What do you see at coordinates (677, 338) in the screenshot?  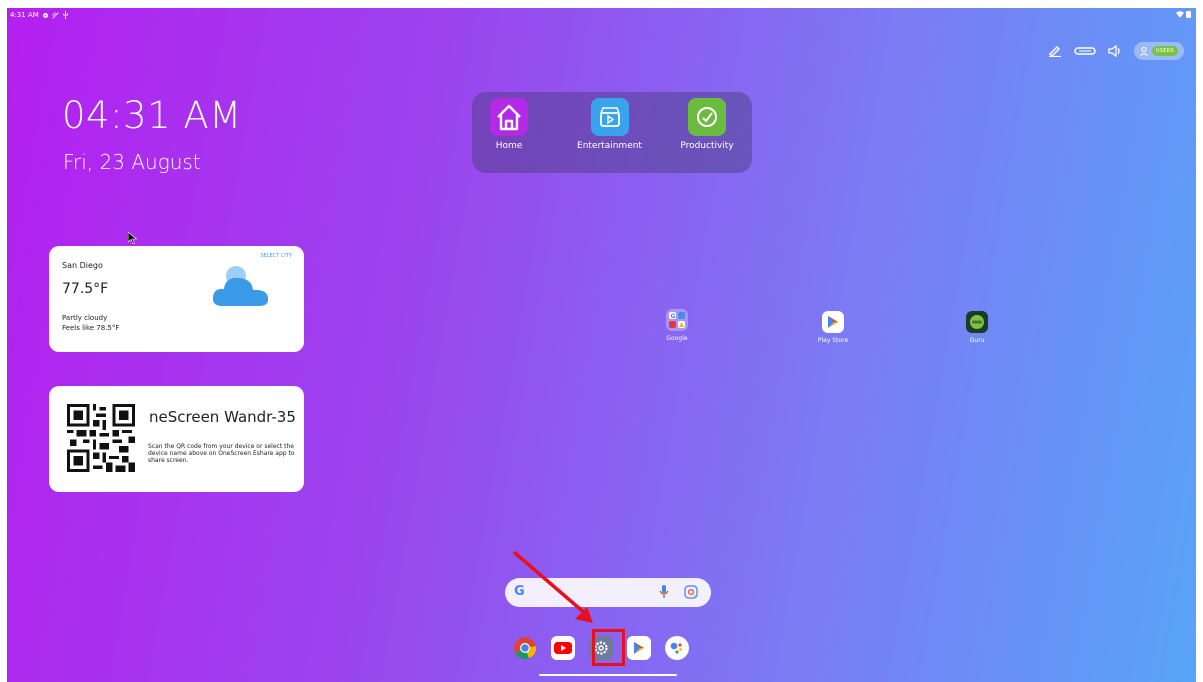 I see `desktop-app-google-label: Google` at bounding box center [677, 338].